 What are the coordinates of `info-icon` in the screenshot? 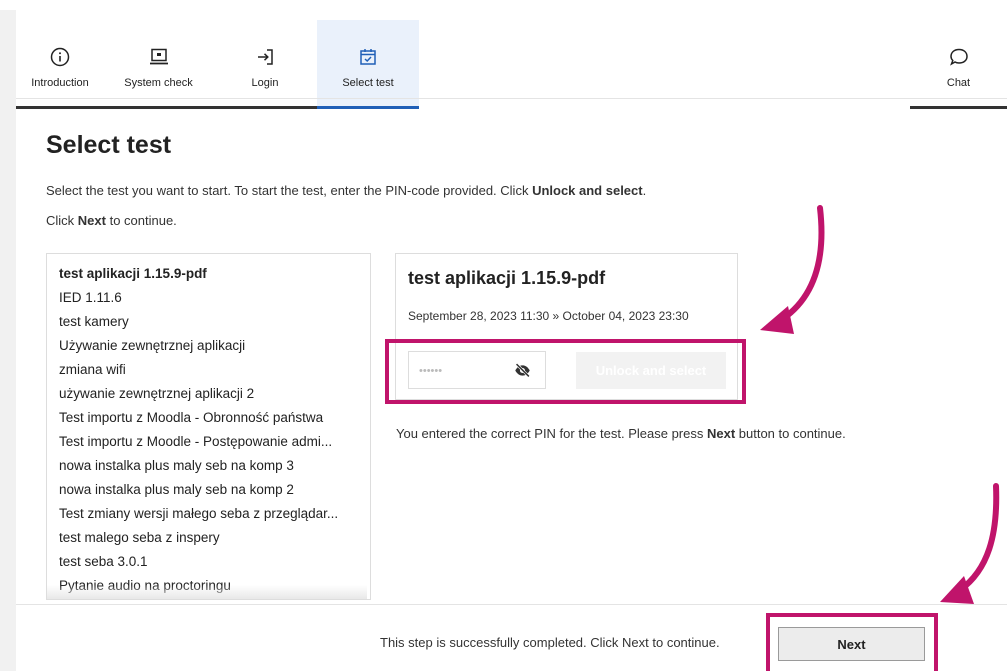 It's located at (60, 57).